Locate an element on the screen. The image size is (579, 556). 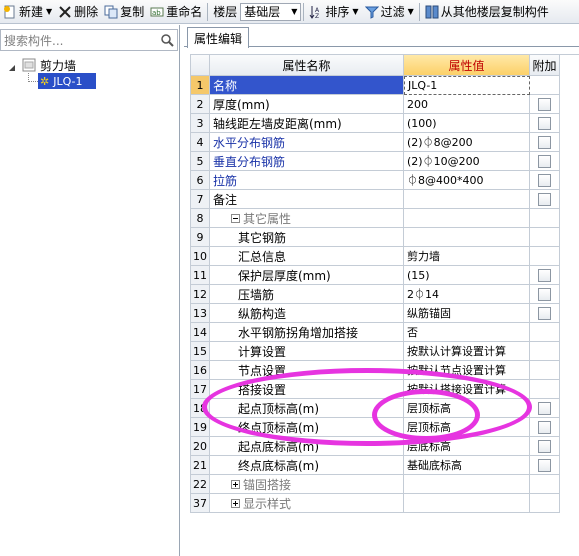
property-name-cell: 拉筋 is located at coordinates (307, 180).